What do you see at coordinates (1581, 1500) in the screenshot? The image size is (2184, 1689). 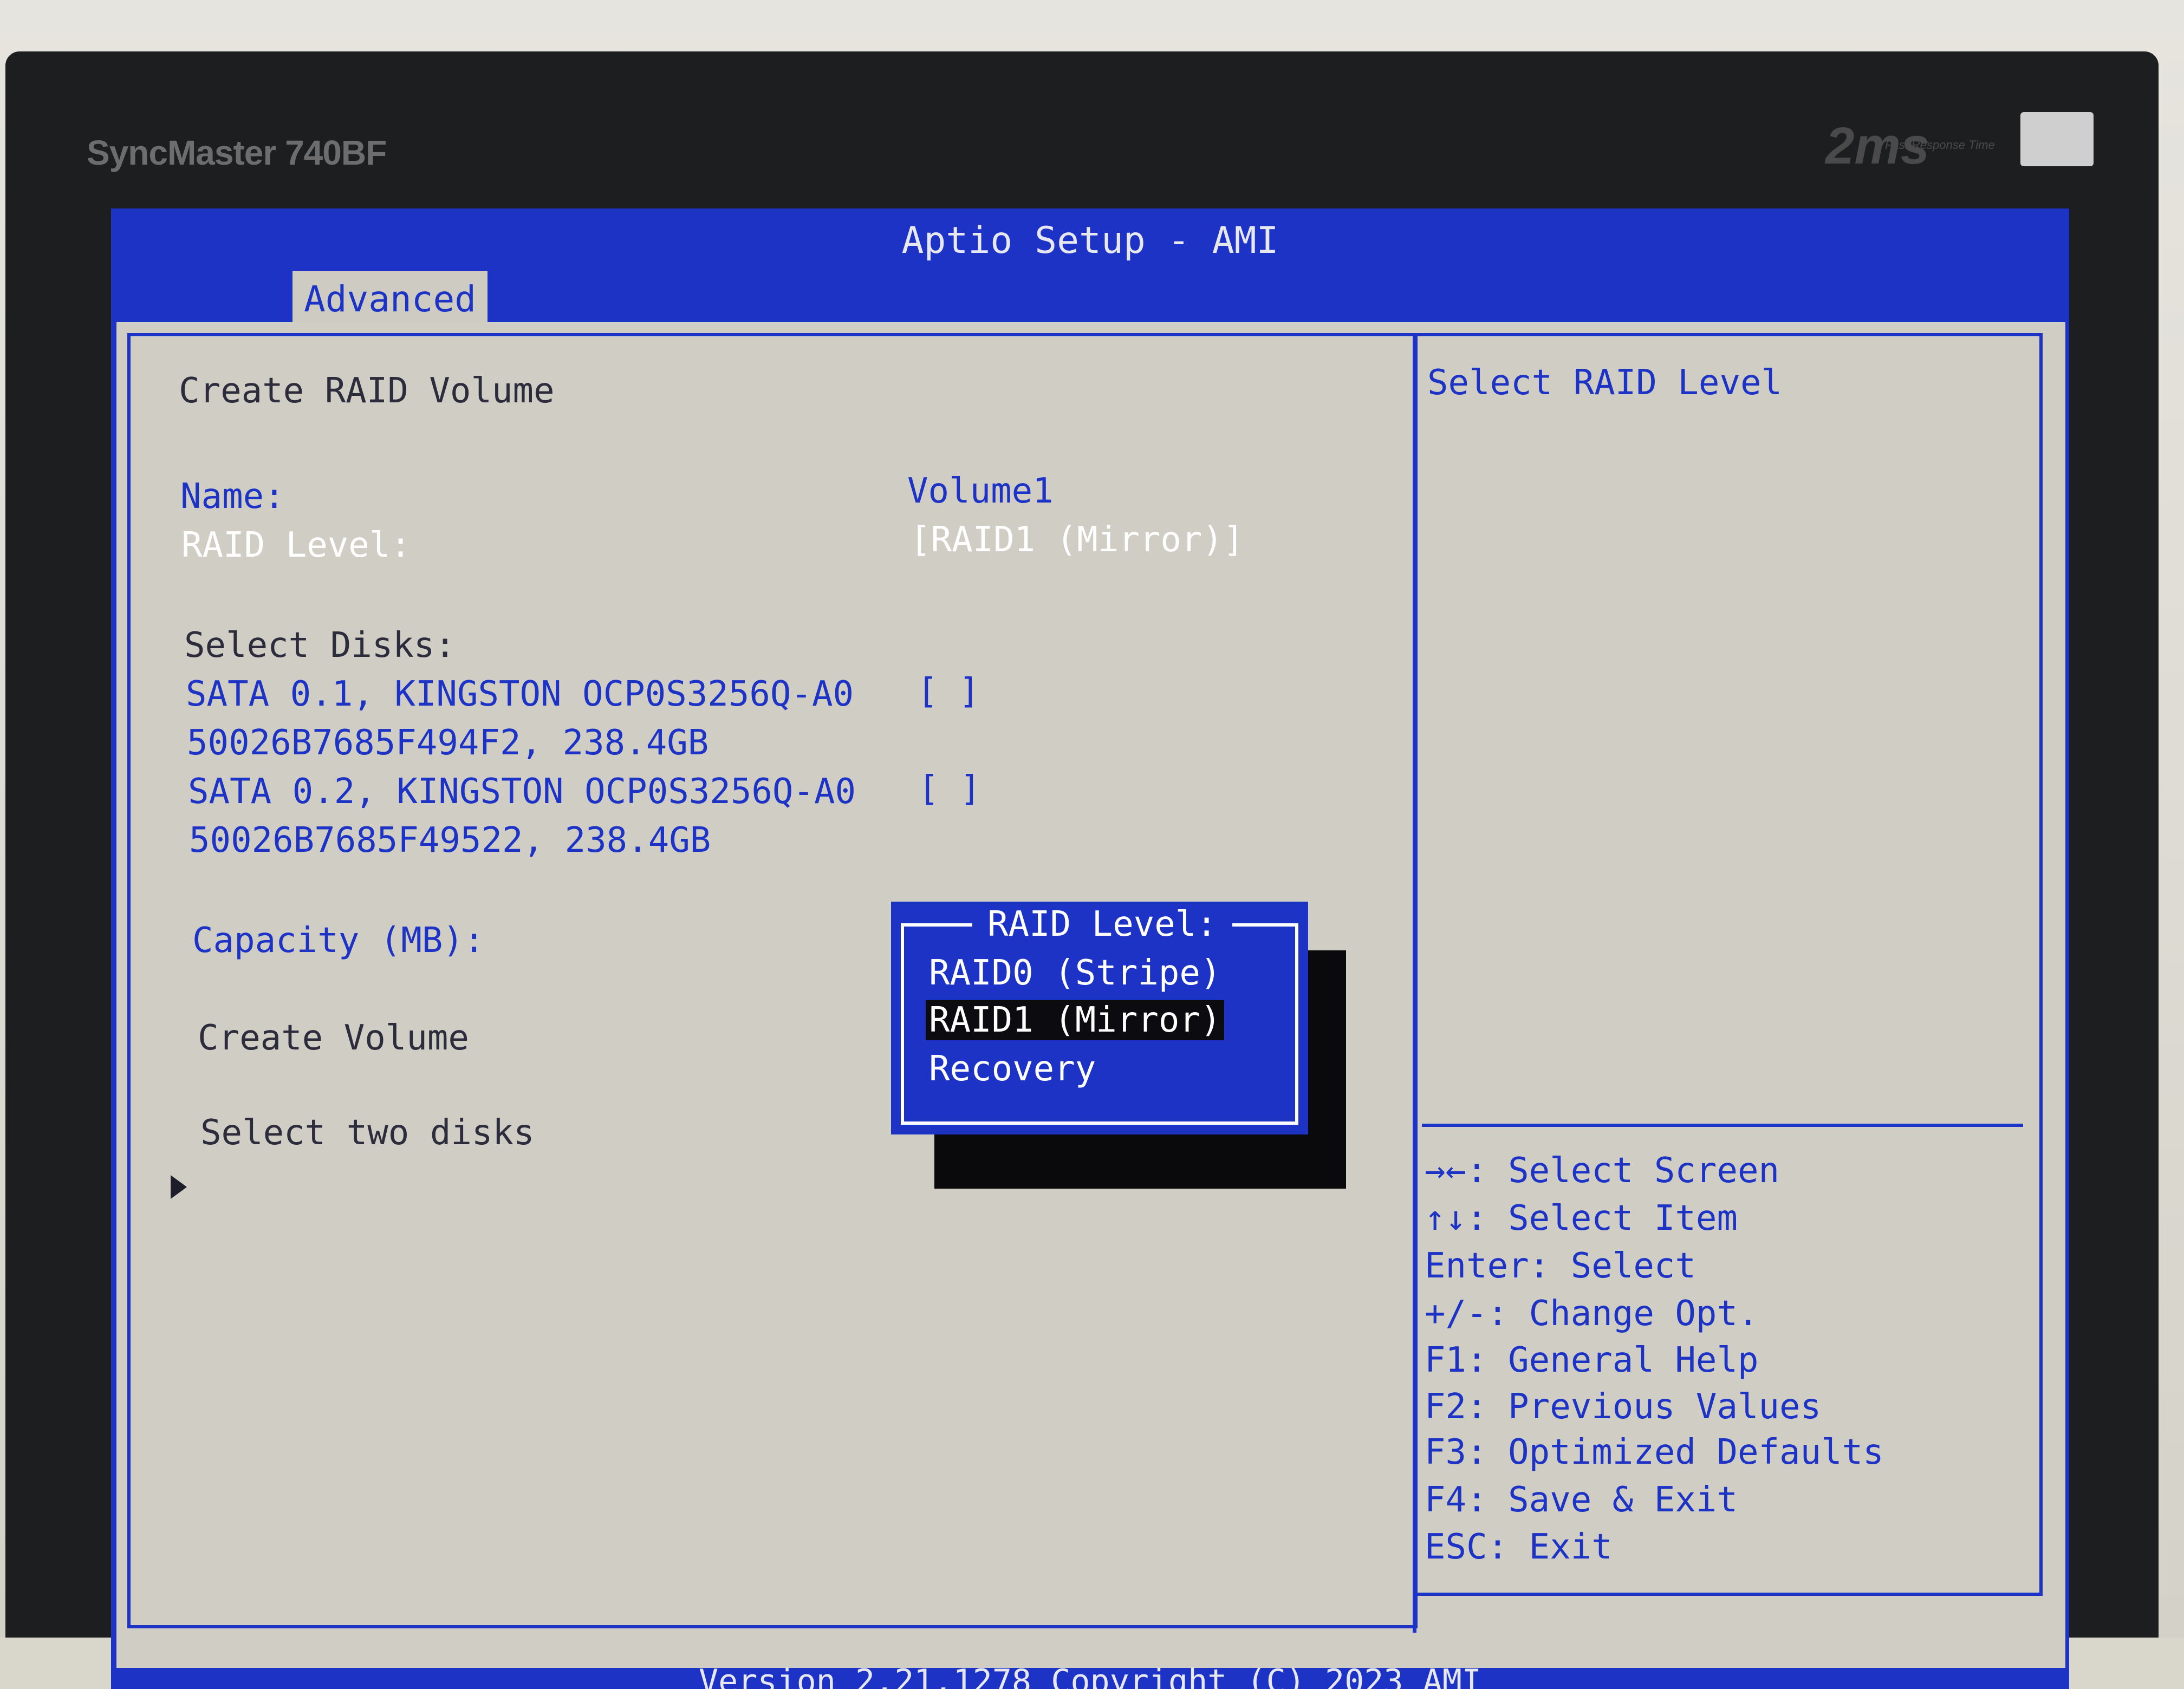 I see `key-f4: F4: Save & Exit` at bounding box center [1581, 1500].